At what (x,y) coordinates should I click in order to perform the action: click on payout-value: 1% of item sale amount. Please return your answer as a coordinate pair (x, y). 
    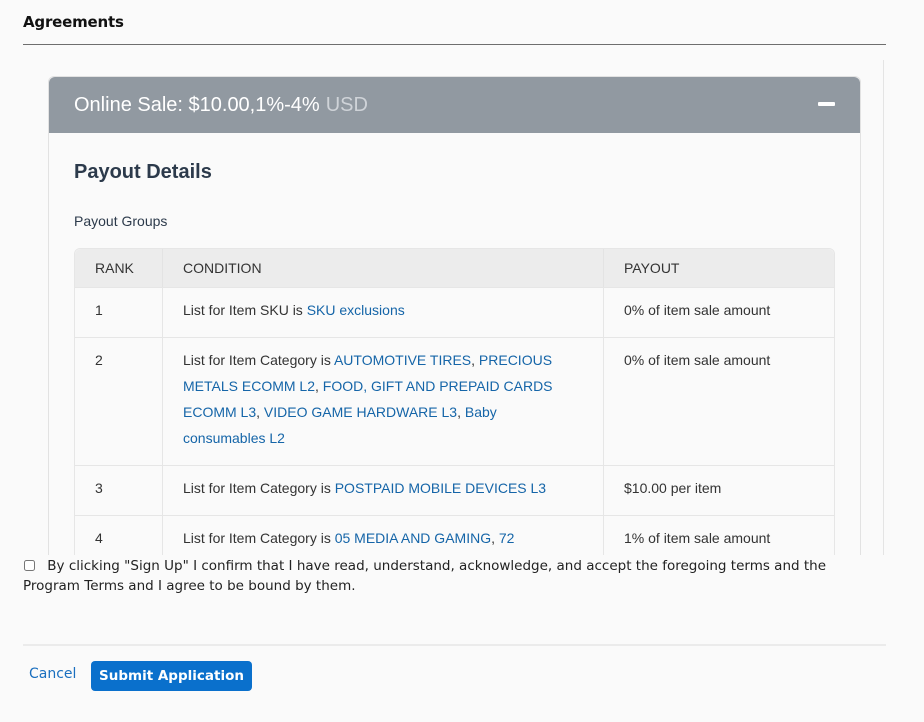
    Looking at the image, I should click on (697, 538).